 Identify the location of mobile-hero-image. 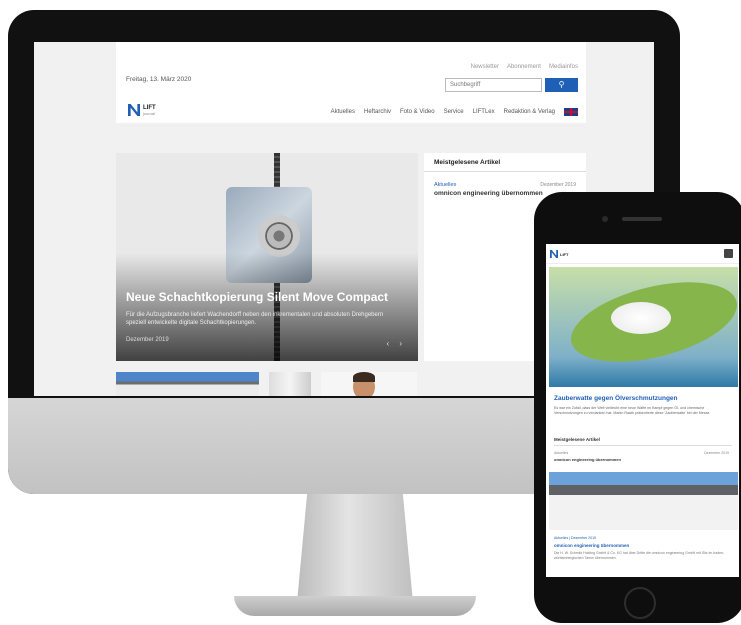
(644, 327).